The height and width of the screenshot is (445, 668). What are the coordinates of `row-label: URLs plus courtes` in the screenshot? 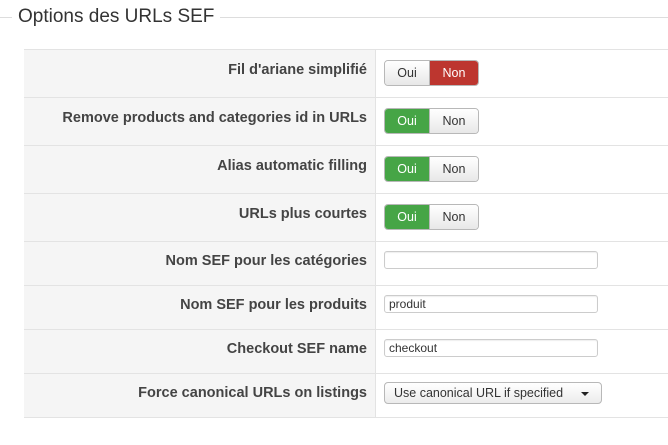 It's located at (200, 217).